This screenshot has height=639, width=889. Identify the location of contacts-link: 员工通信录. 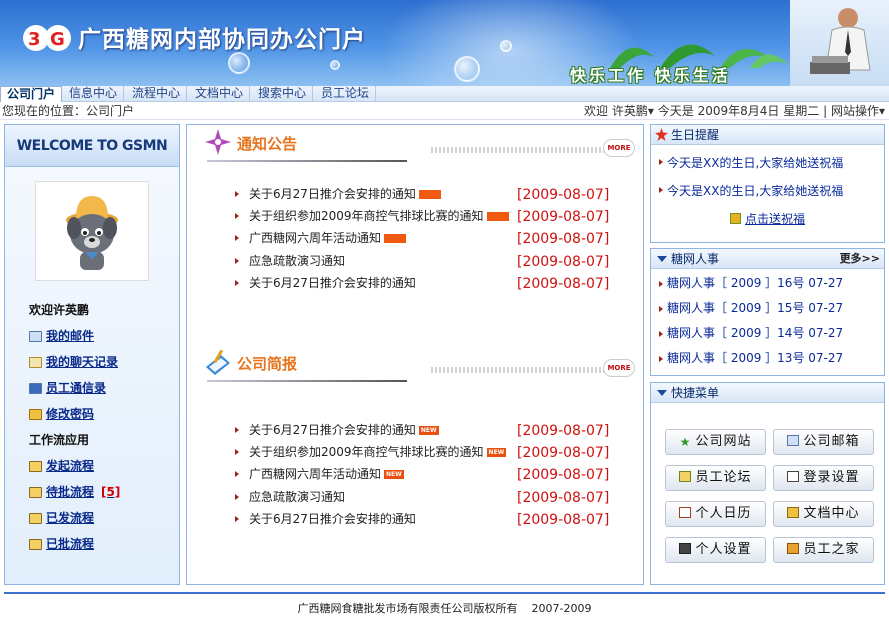
(104, 388).